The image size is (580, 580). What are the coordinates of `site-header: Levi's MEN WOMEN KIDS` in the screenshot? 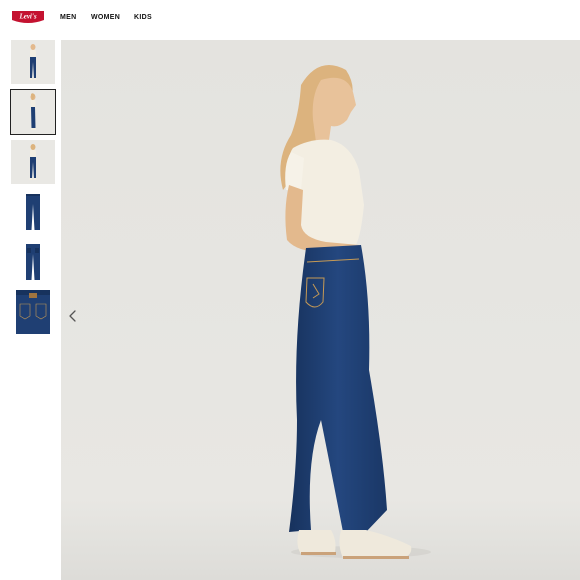 It's located at (290, 17).